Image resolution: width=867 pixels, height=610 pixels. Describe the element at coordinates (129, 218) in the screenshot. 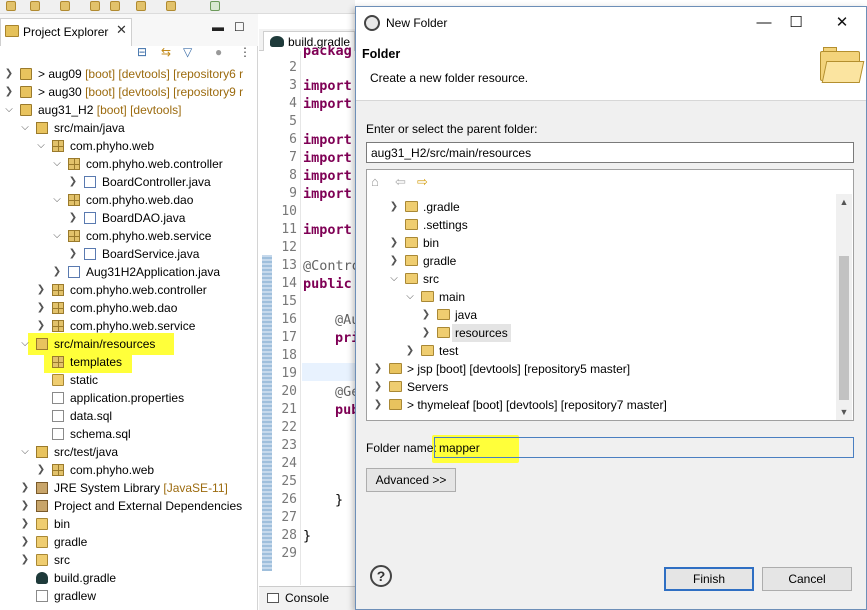

I see `tree-item-java-file: ❯ BoardDAO.java` at that location.